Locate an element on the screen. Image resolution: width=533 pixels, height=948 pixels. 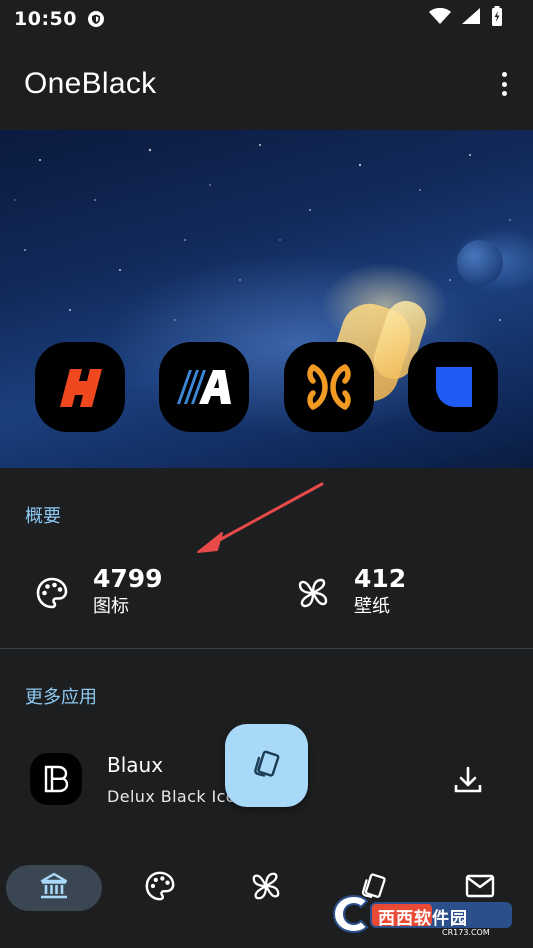
cards-icon is located at coordinates (267, 766).